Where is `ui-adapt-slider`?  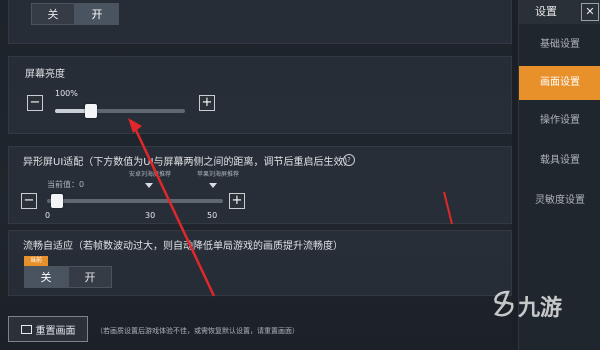 ui-adapt-slider is located at coordinates (135, 201).